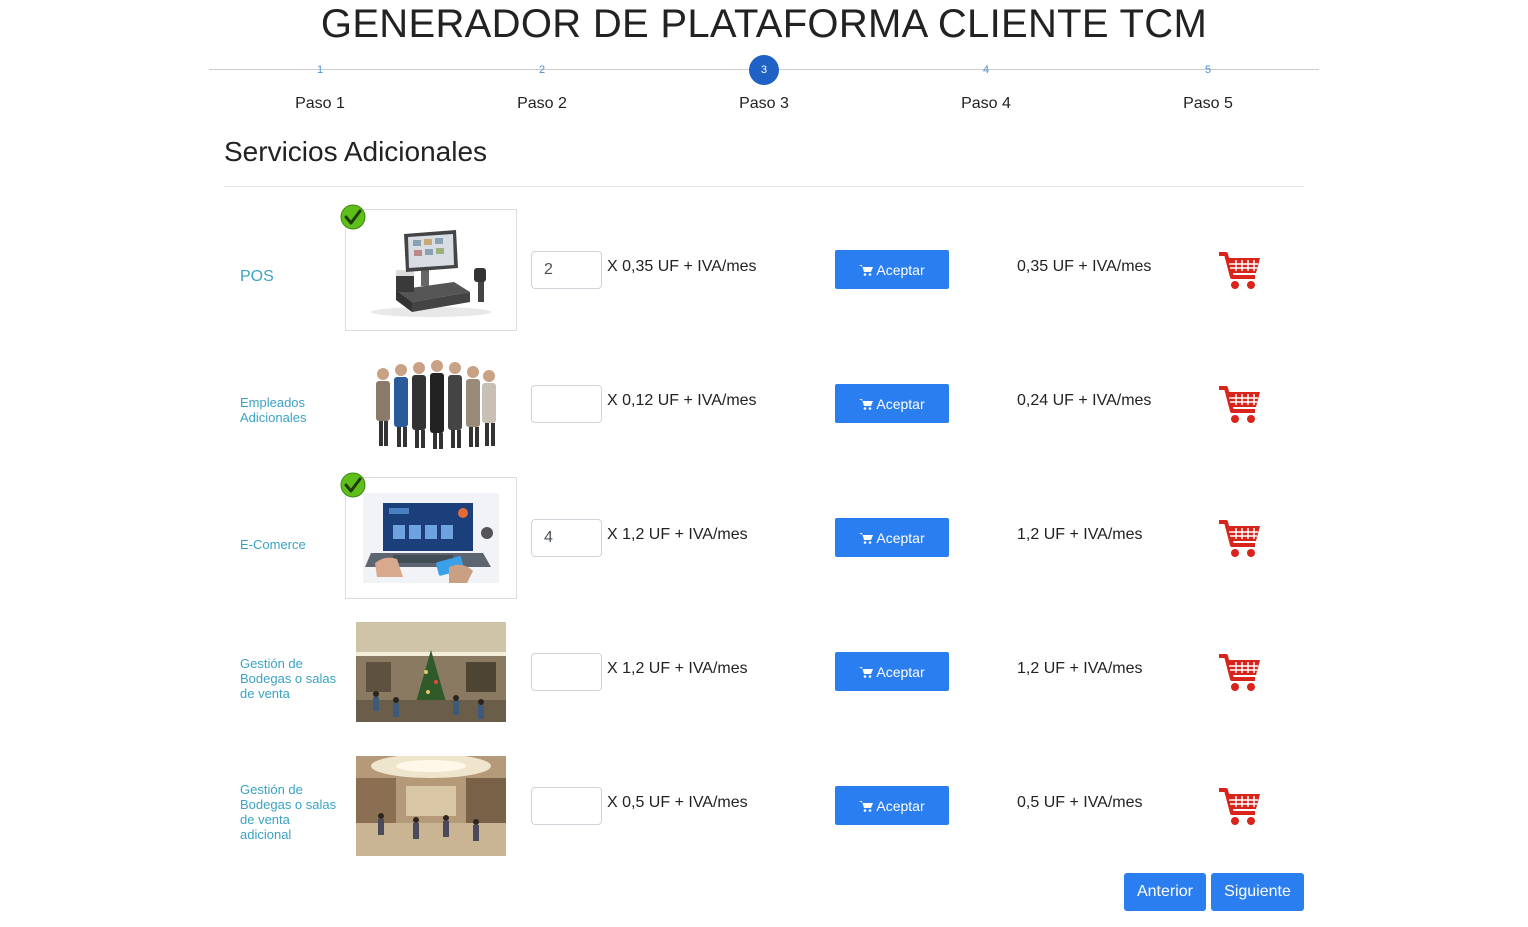 This screenshot has width=1528, height=927. Describe the element at coordinates (764, 70) in the screenshot. I see `step-number: 3` at that location.